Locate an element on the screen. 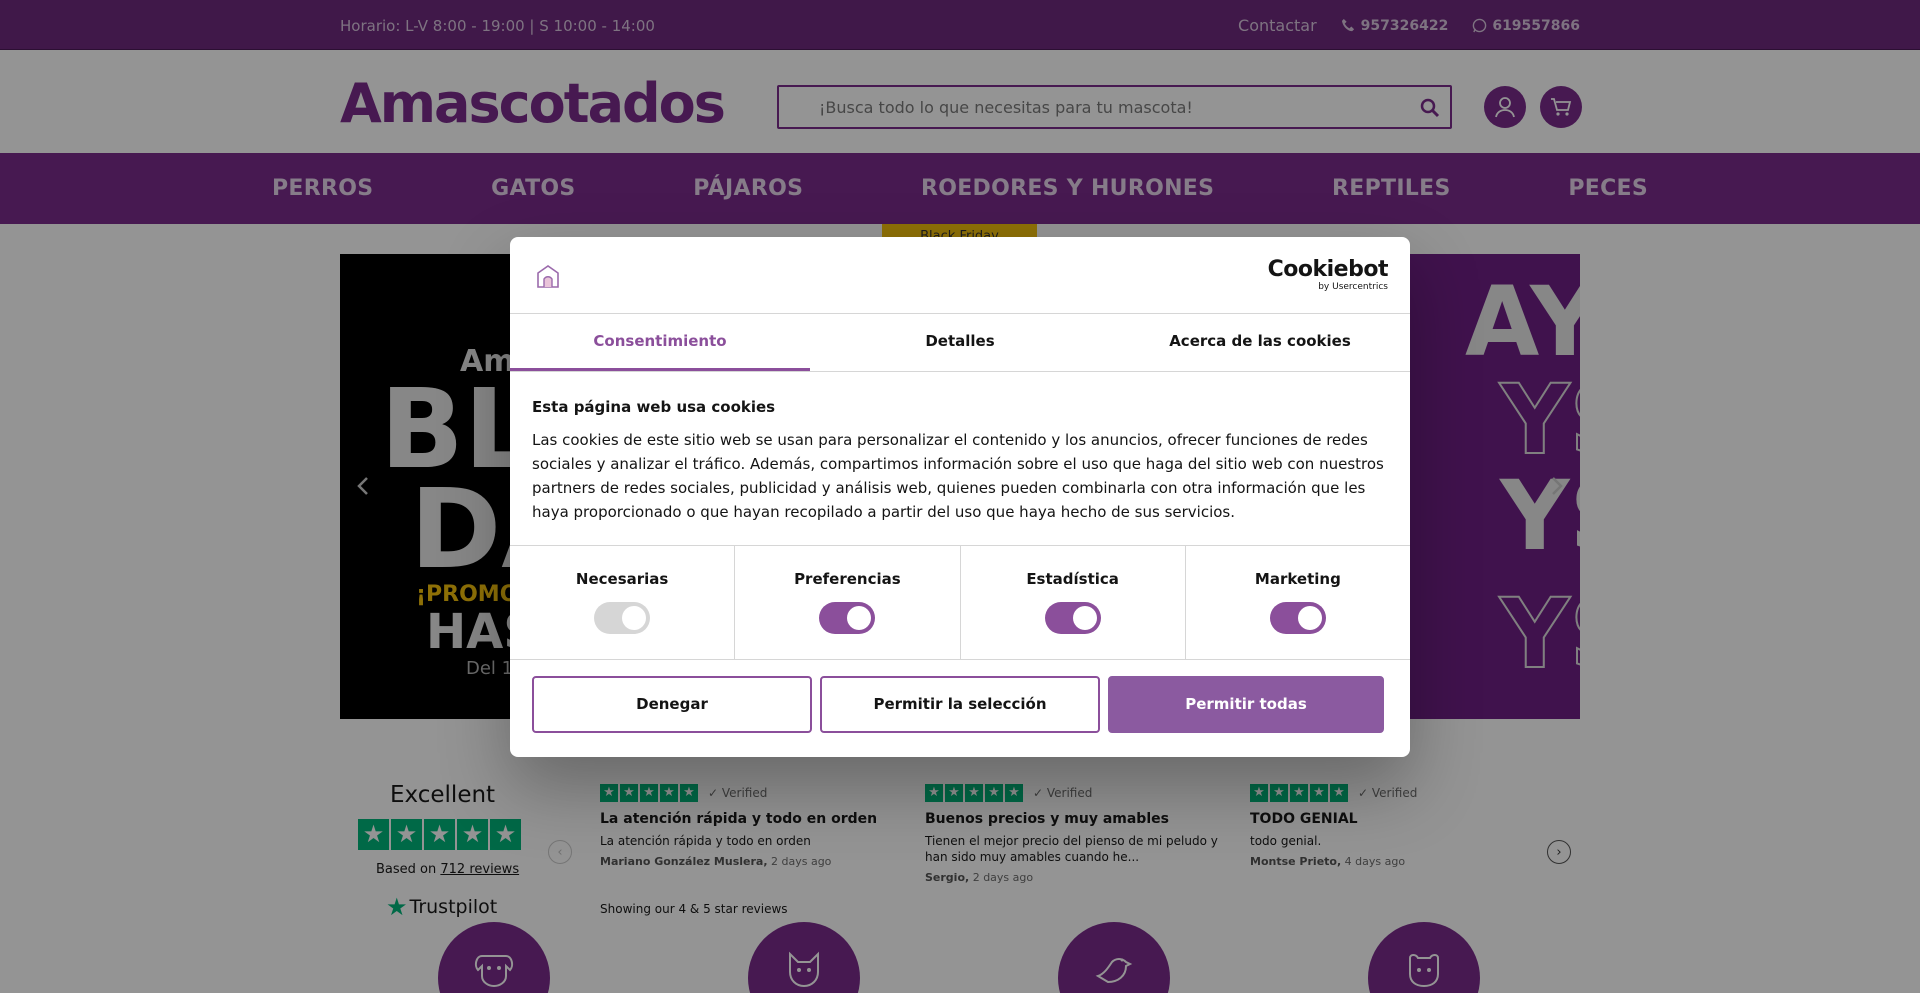 This screenshot has width=1920, height=993. necesarias-switch is located at coordinates (622, 618).